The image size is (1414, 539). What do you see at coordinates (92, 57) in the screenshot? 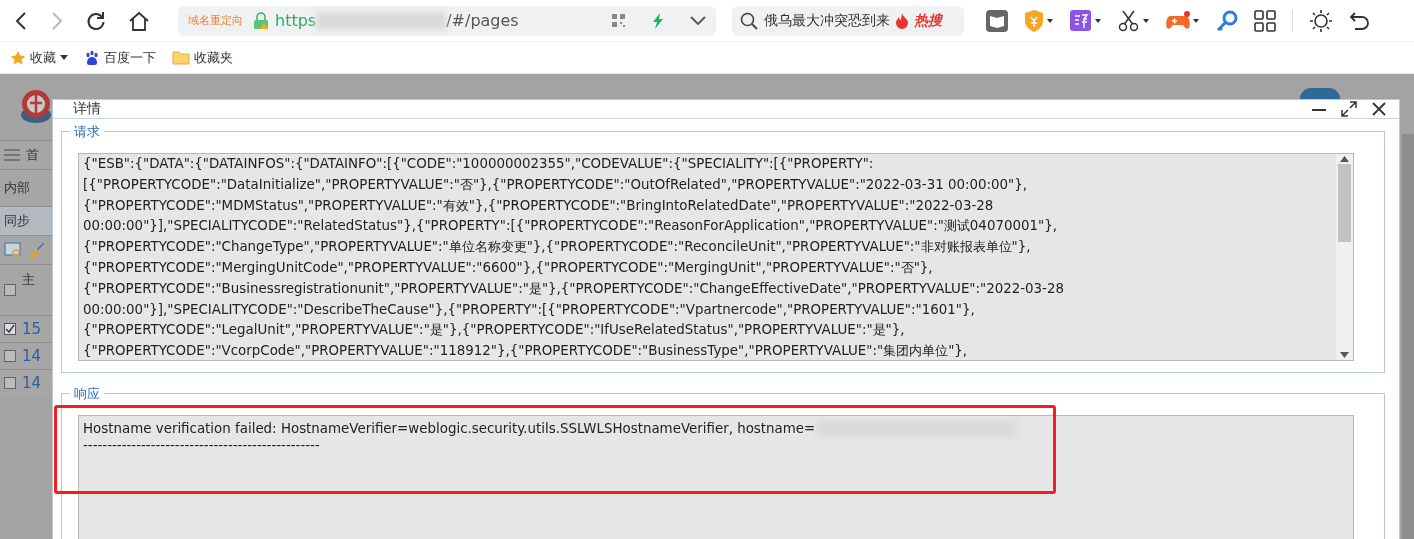
I see `paw-icon` at bounding box center [92, 57].